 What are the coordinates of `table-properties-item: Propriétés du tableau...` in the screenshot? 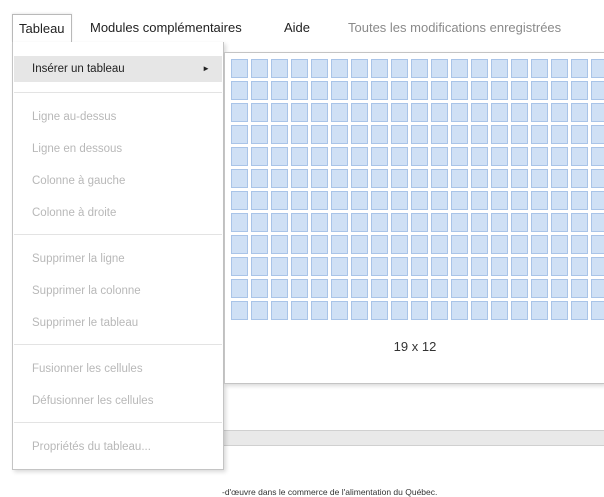 It's located at (118, 447).